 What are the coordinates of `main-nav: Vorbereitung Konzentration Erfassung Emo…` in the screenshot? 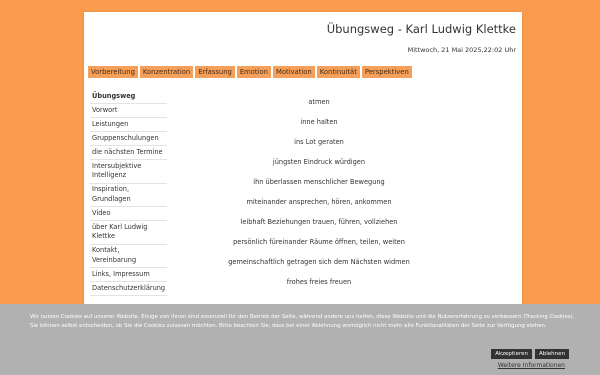 It's located at (250, 72).